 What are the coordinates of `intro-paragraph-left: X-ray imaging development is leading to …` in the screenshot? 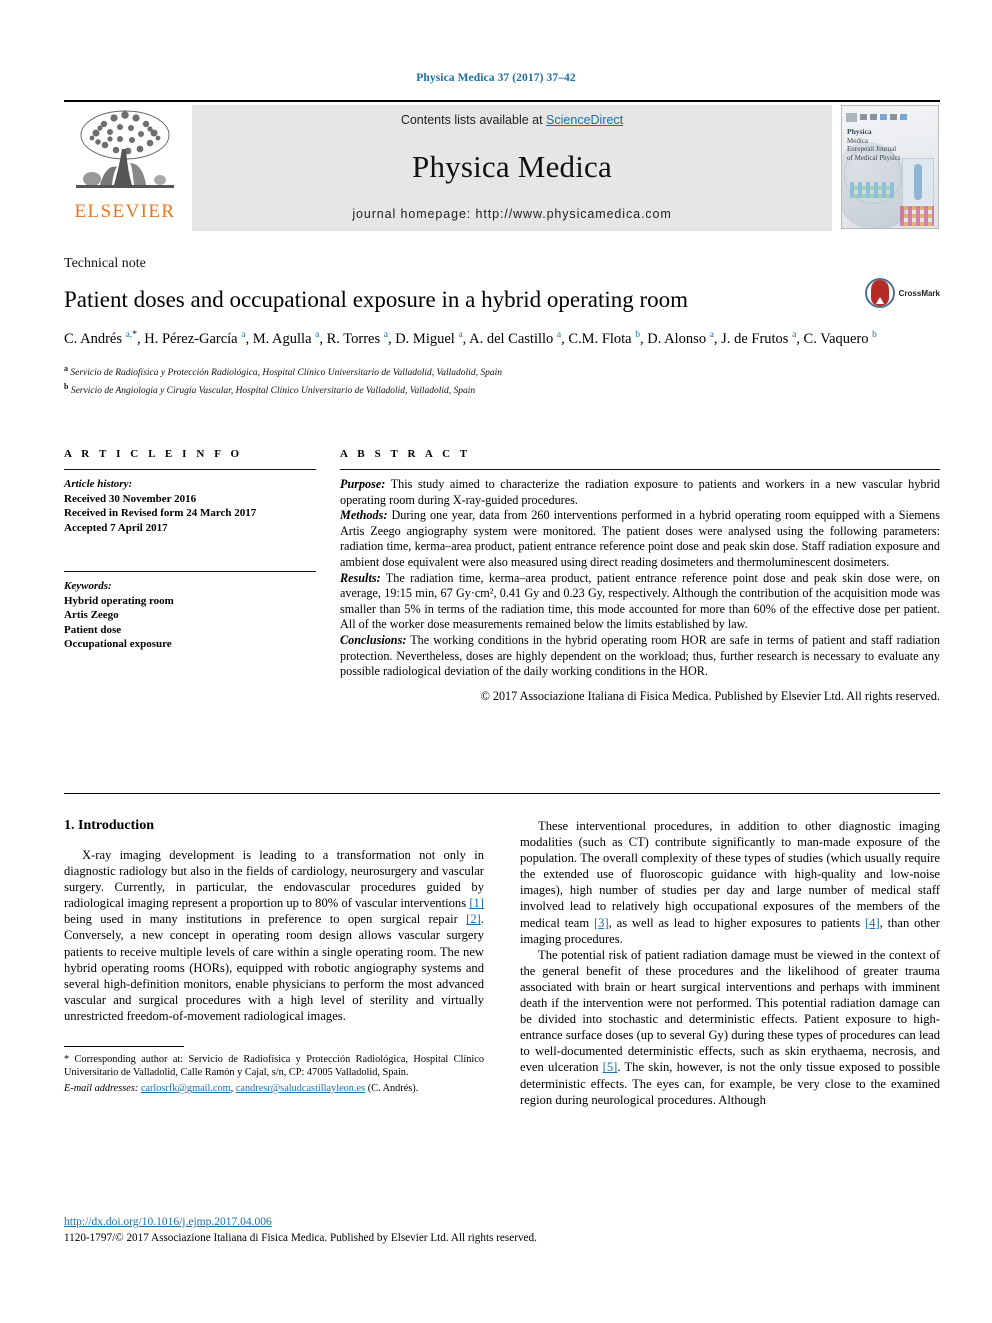 It's located at (274, 935).